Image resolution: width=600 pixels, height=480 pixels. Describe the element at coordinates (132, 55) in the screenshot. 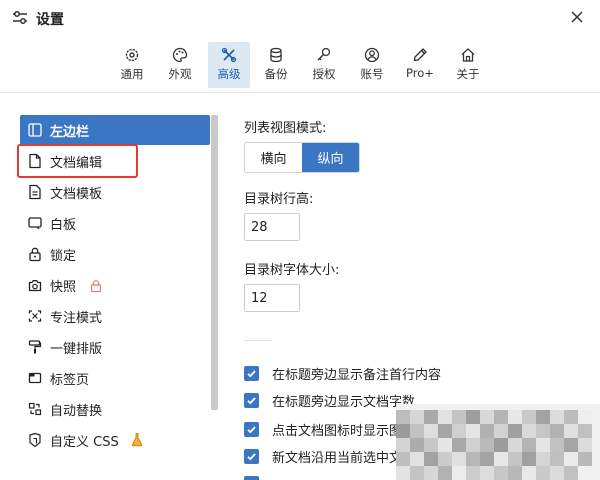

I see `gear-icon` at that location.